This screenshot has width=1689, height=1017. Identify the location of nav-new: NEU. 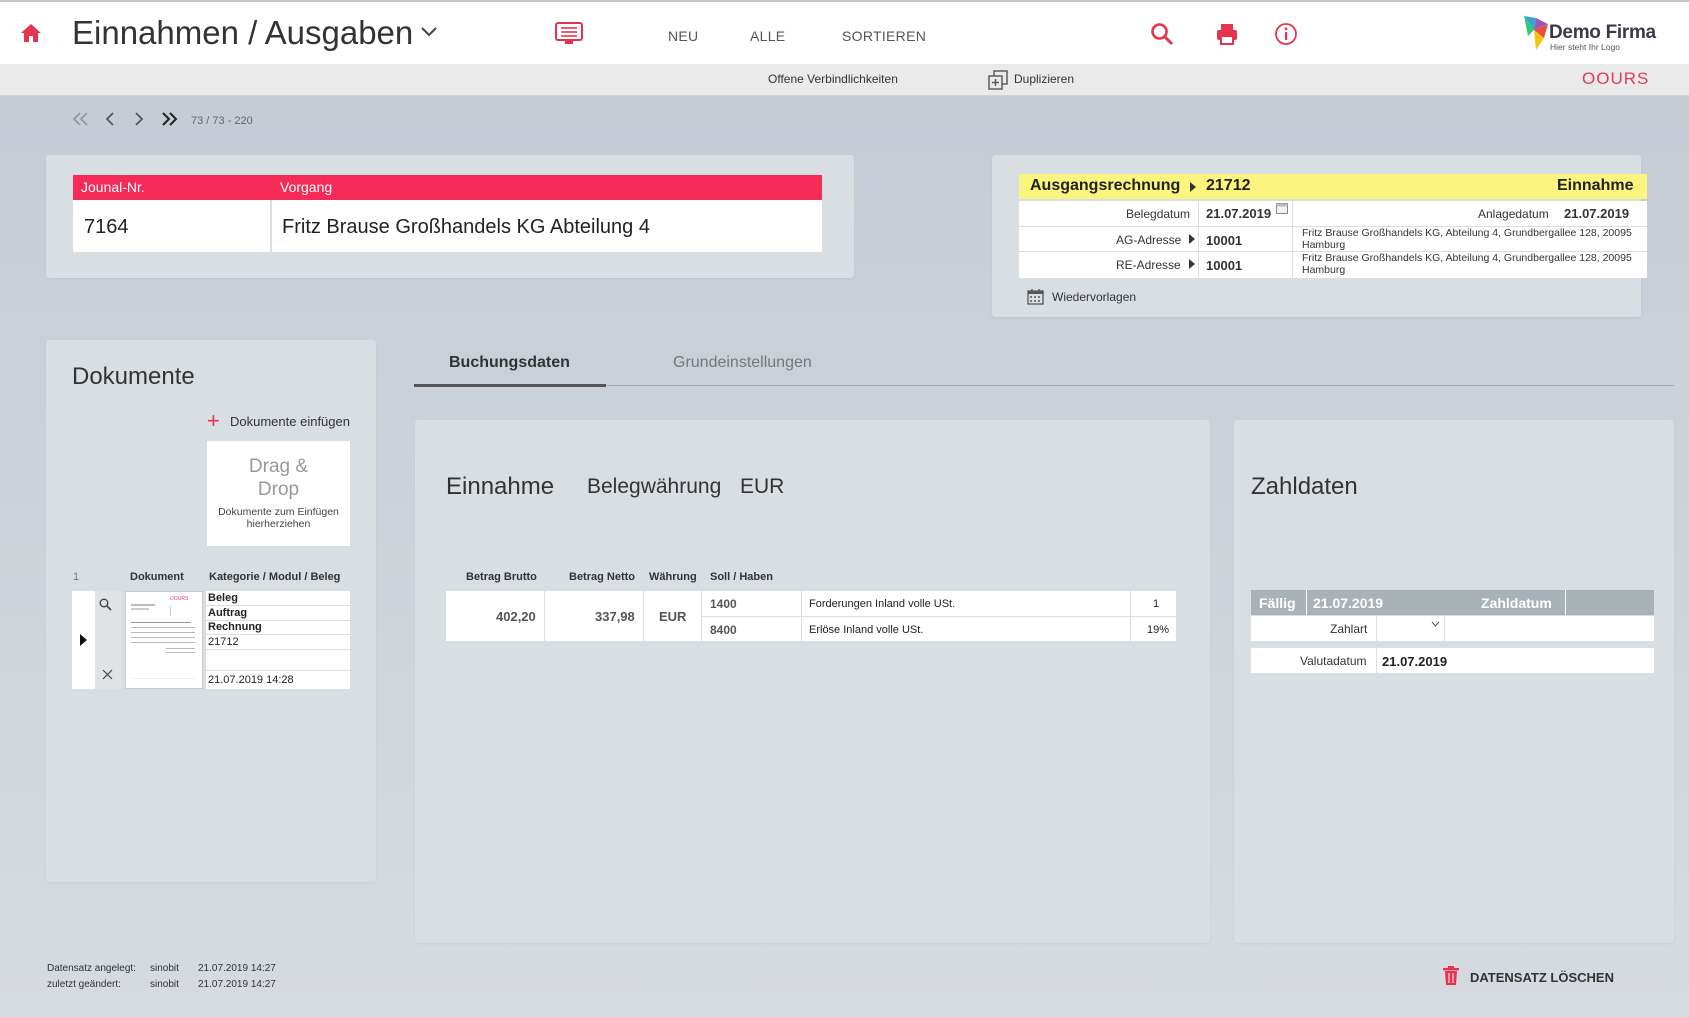
(683, 36).